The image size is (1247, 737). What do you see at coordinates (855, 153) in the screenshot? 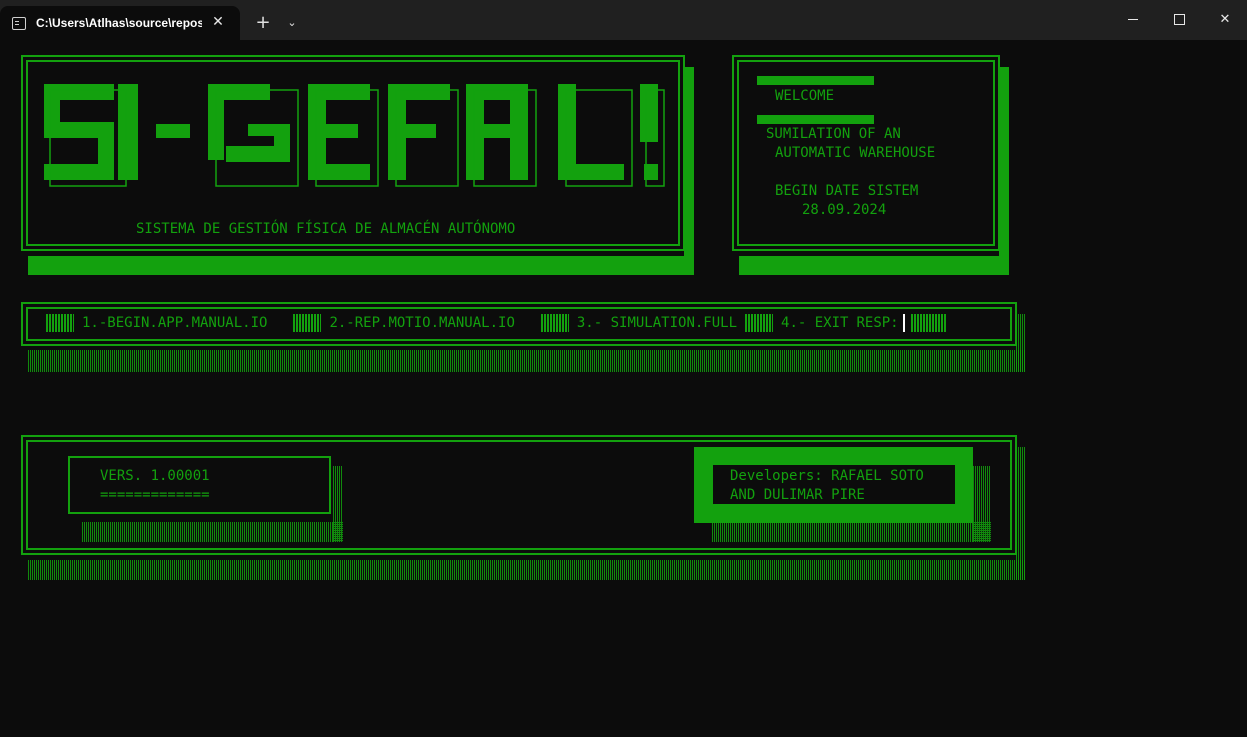
I see `welcome-line-2: AUTOMATIC WAREHOUSE` at bounding box center [855, 153].